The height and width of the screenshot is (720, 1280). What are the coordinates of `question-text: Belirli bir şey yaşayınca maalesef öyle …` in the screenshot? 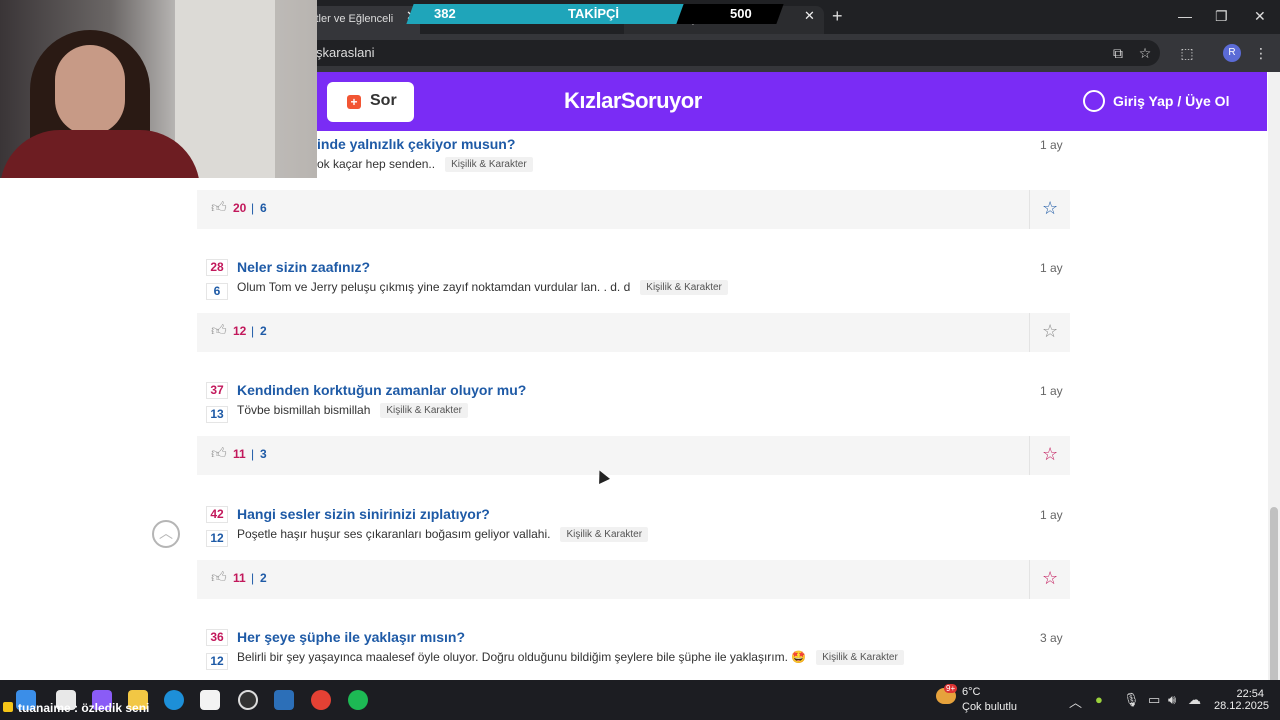 It's located at (570, 658).